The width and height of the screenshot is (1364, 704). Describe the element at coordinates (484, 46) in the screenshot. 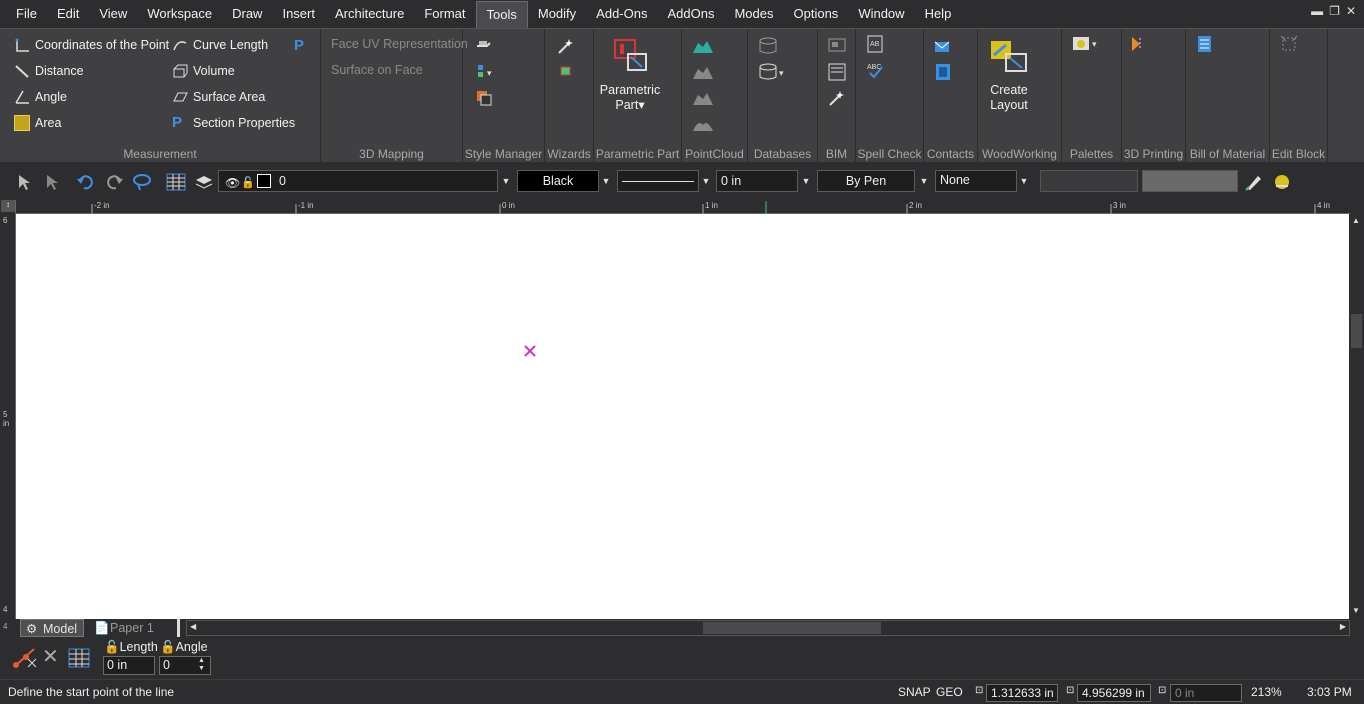

I see `style-hand-icon` at that location.